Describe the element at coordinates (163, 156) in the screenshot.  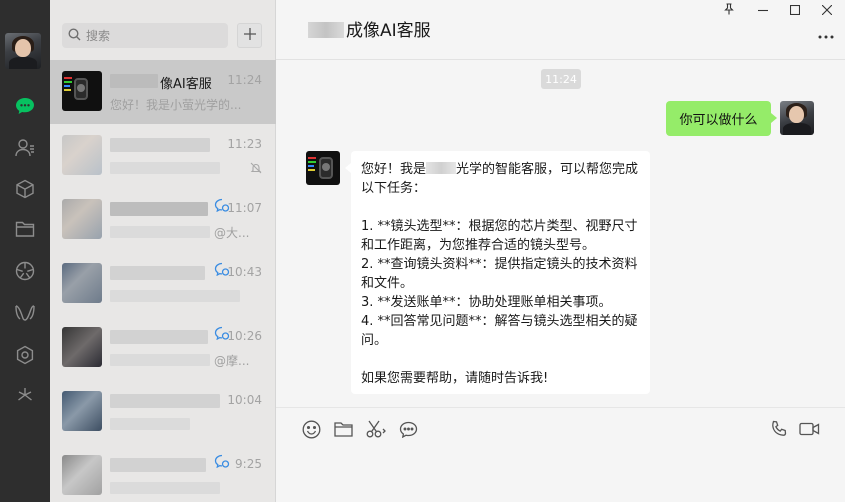
I see `chat-list-item: 11:23` at that location.